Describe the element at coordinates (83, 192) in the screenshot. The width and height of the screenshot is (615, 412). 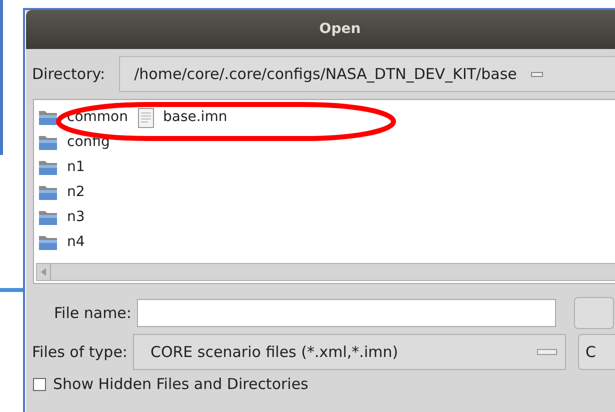
I see `folder-item: n2` at that location.